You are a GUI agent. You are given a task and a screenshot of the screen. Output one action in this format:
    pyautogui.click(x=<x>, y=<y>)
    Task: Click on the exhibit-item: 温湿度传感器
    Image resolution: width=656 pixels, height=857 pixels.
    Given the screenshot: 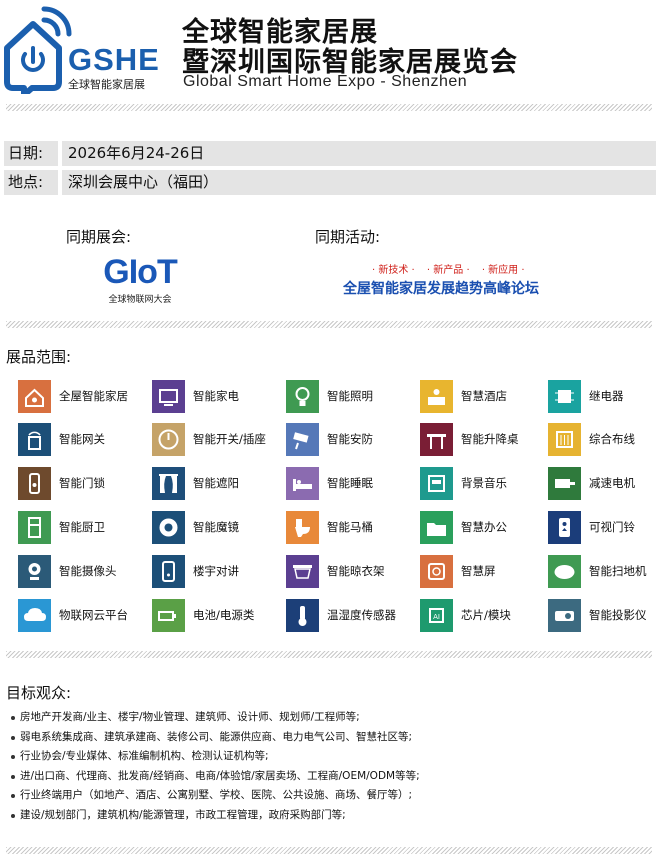 What is the action you would take?
    pyautogui.click(x=353, y=617)
    